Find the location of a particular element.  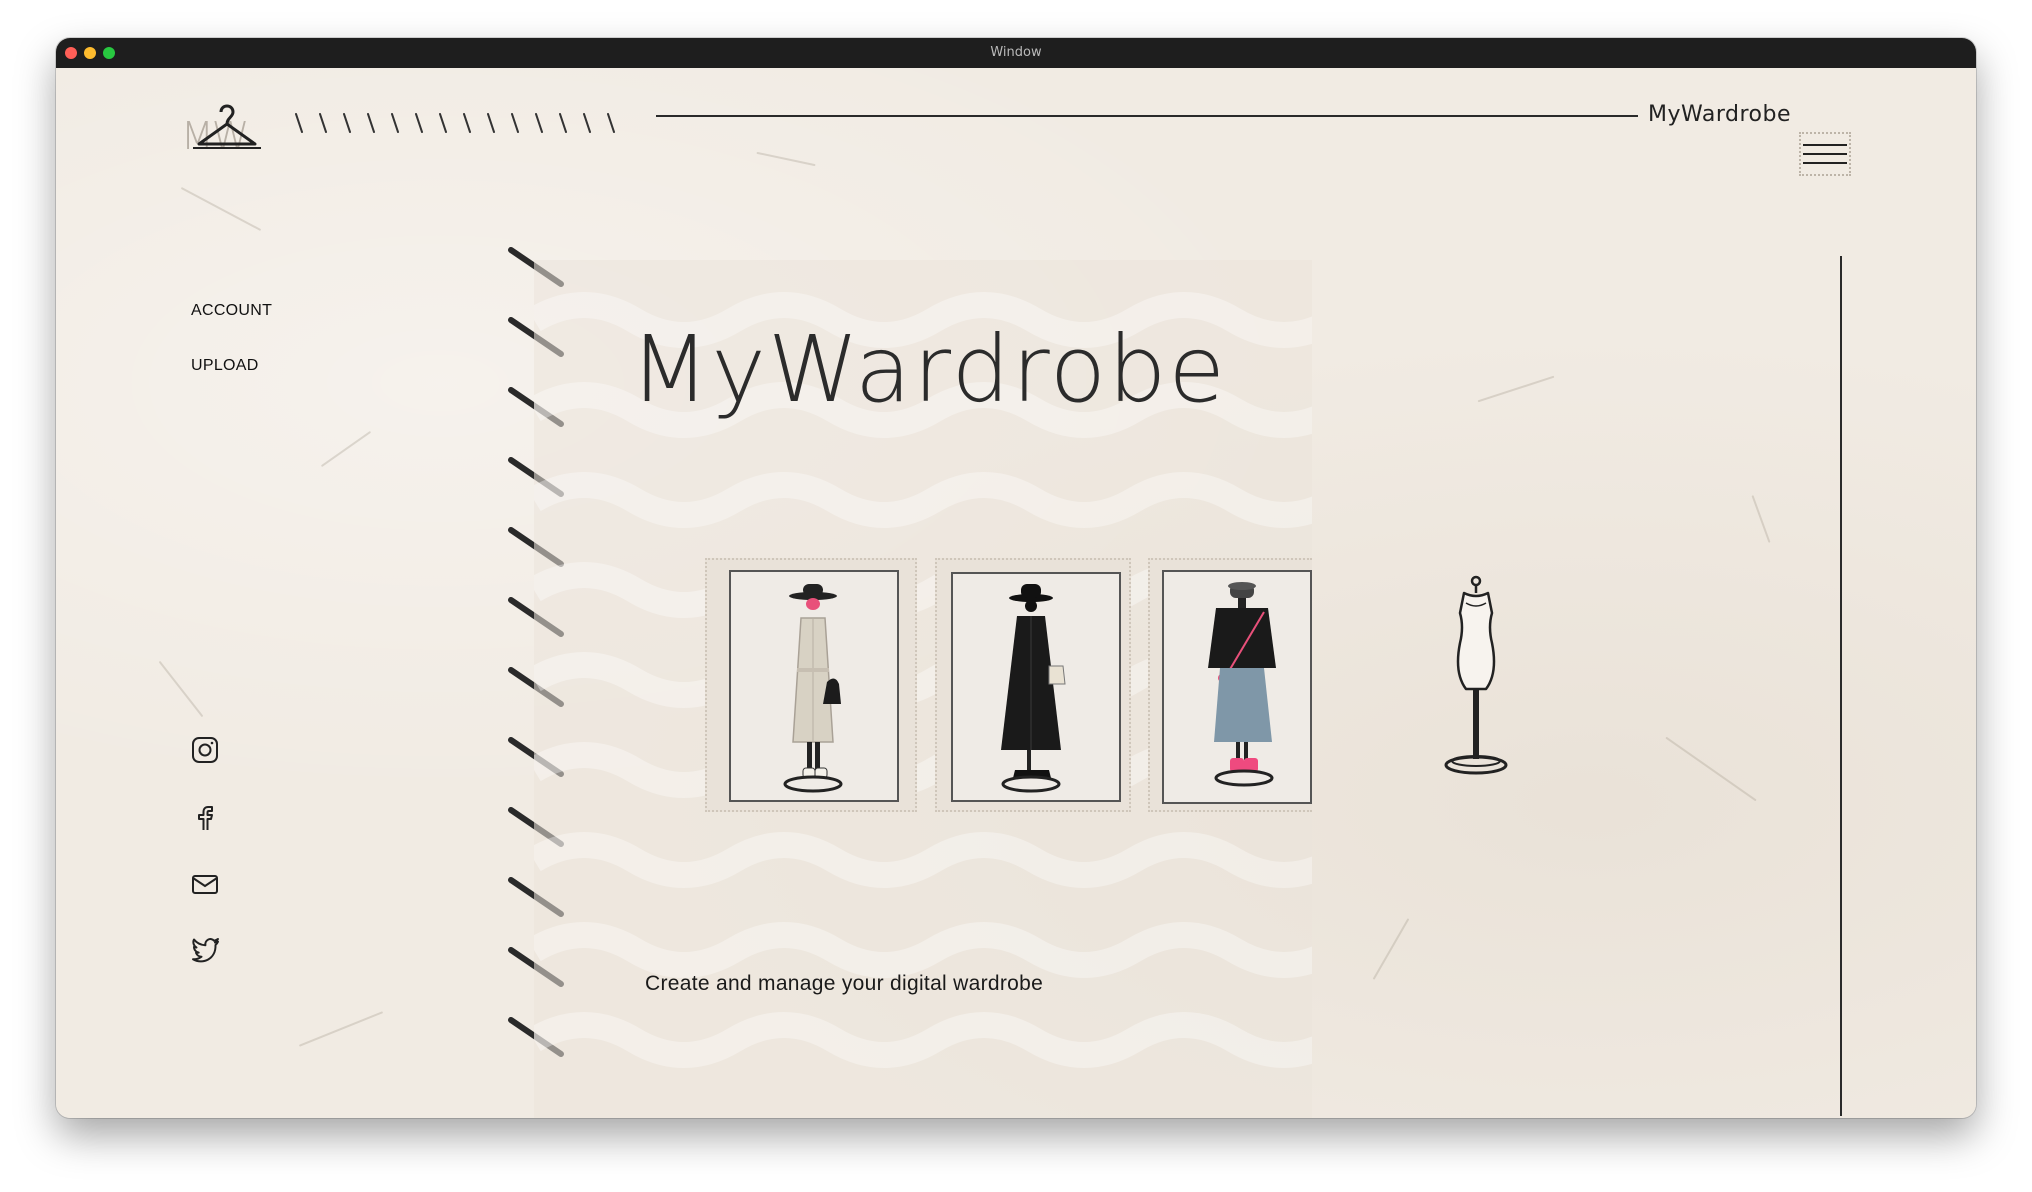

black-sweater-denim-skirt-outfit is located at coordinates (1242, 684).